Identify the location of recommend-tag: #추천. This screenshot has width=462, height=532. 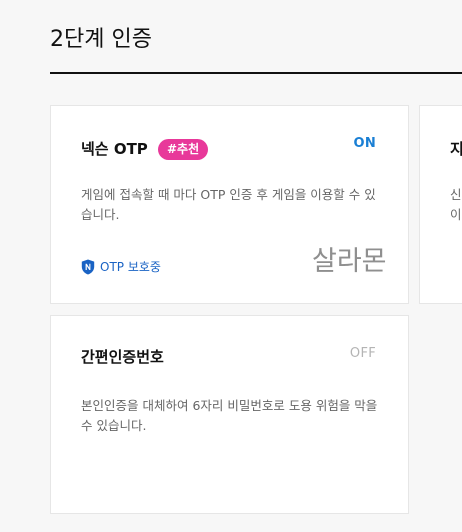
(183, 149).